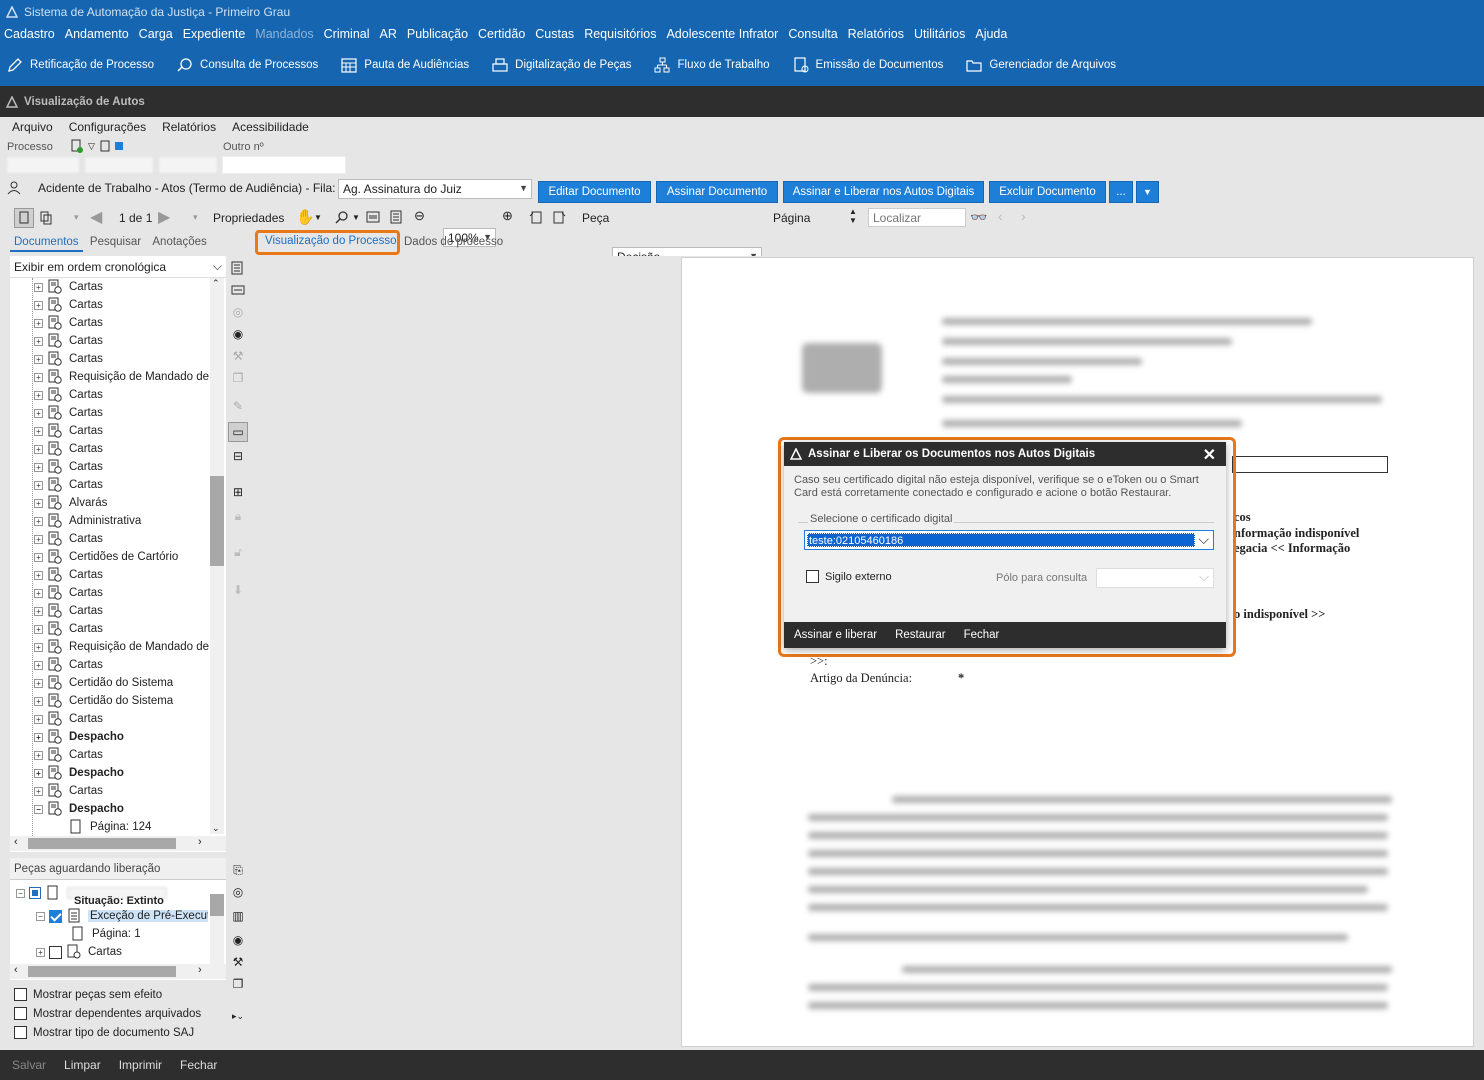 The height and width of the screenshot is (1080, 1484). I want to click on close-icon: ✕, so click(1209, 455).